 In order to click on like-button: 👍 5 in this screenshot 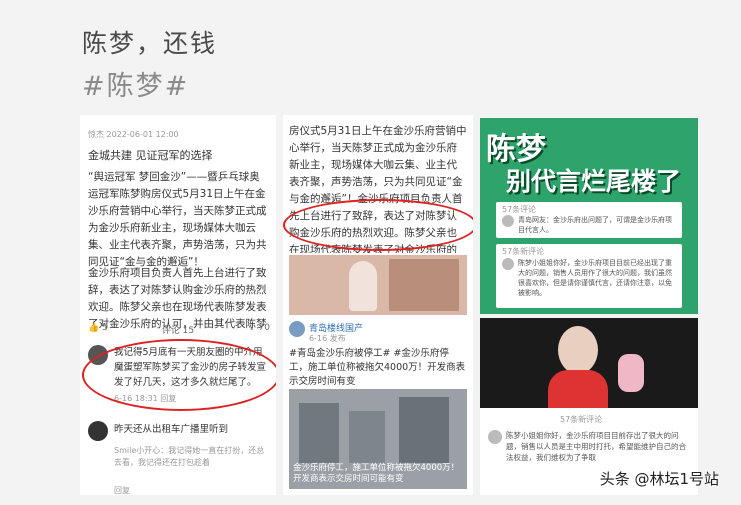, I will do `click(98, 329)`.